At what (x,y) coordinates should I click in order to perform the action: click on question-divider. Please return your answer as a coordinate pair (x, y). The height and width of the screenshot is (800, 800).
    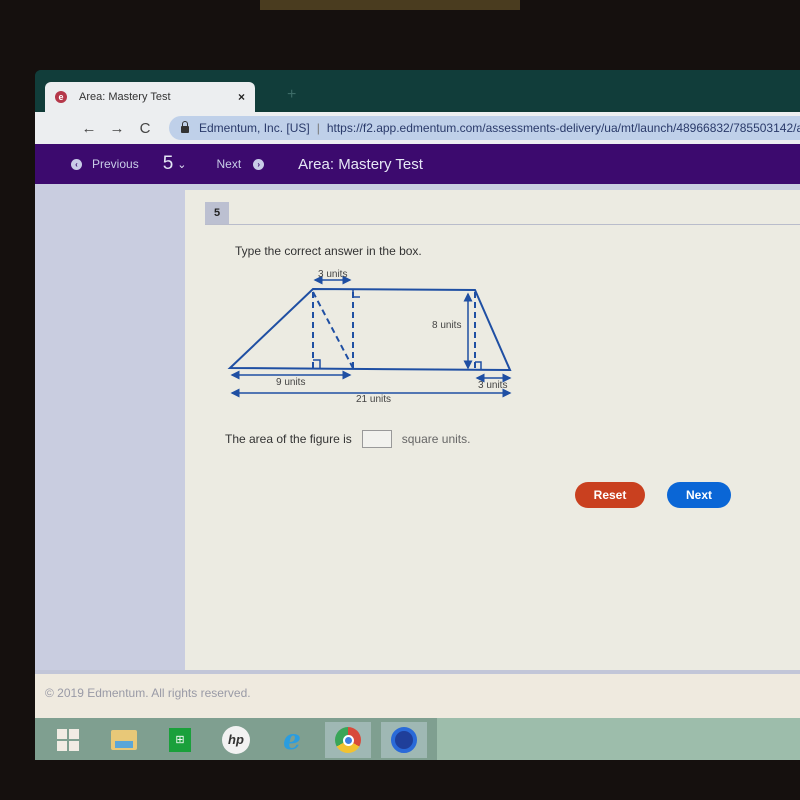
    Looking at the image, I should click on (502, 224).